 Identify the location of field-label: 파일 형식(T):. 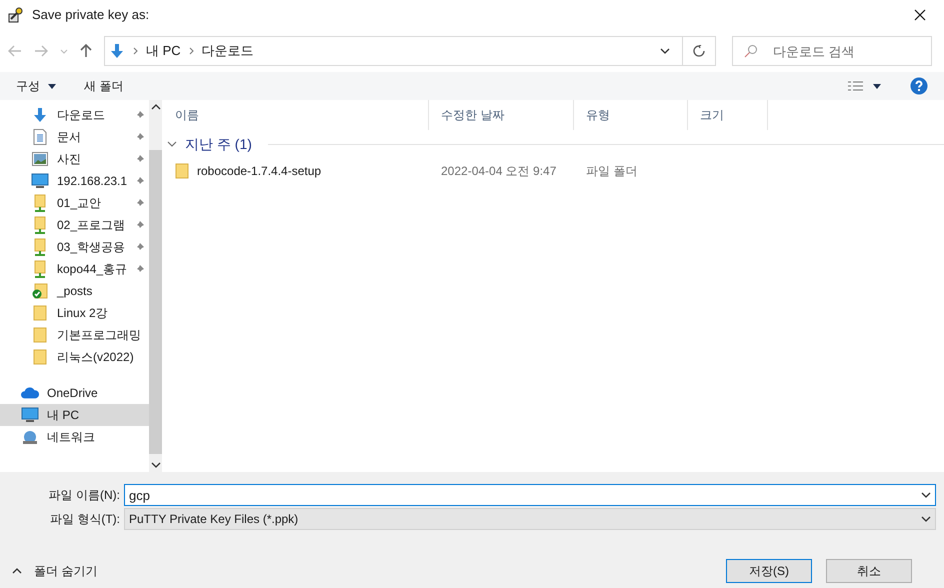
(85, 519).